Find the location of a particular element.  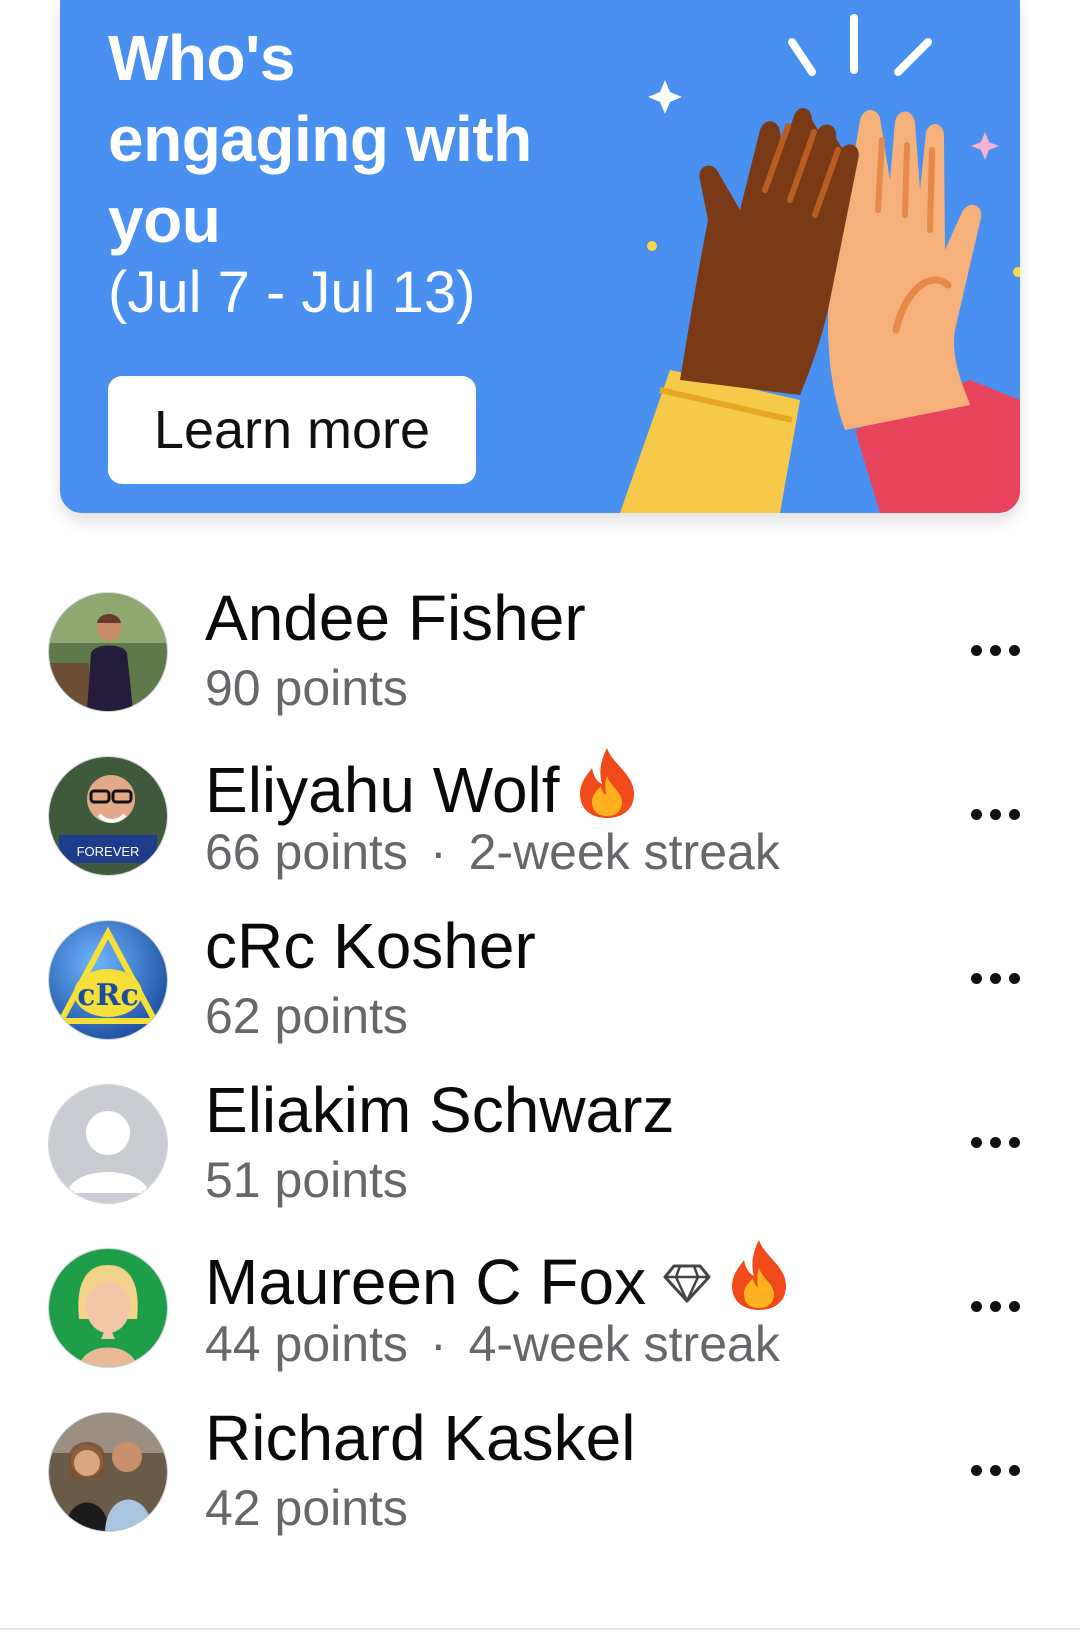

list-item: Maureen C Fox 44 points · 4-week streak is located at coordinates (540, 1313).